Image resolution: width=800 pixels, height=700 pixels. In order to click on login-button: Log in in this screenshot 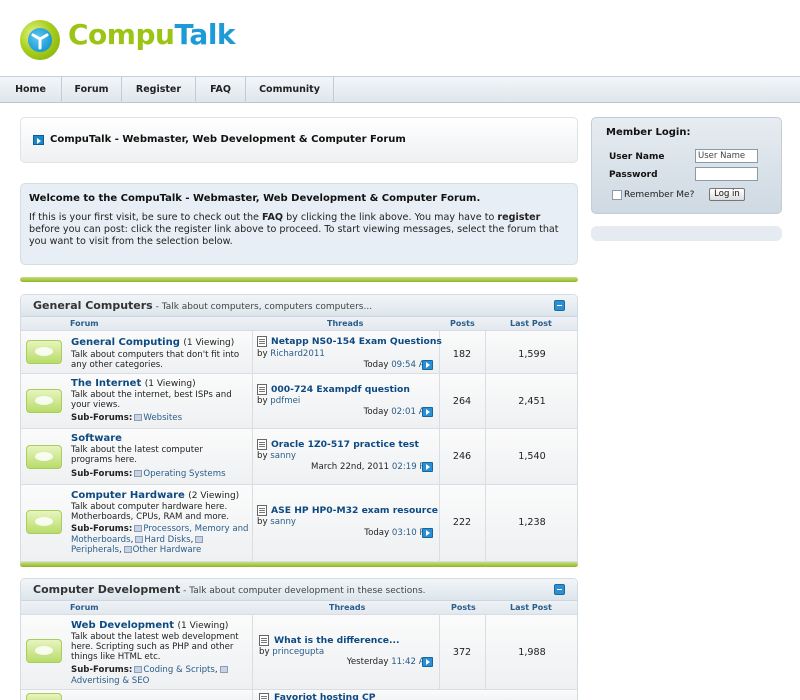, I will do `click(727, 194)`.